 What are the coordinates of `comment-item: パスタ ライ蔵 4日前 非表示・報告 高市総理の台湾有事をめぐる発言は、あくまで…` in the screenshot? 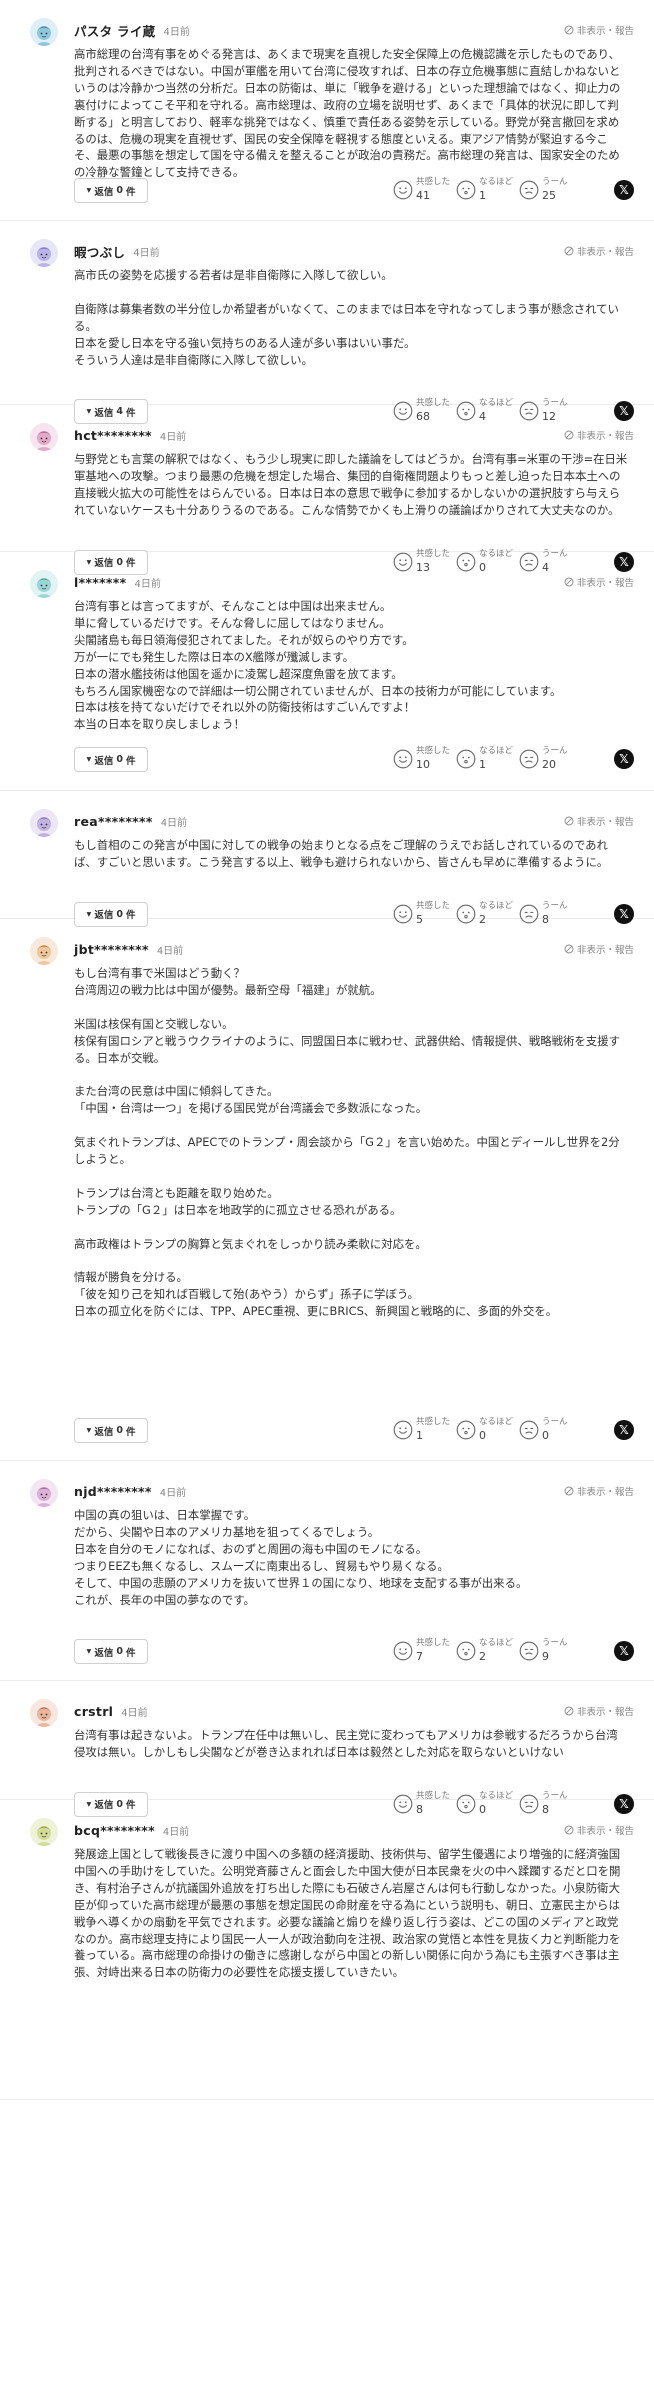 It's located at (327, 110).